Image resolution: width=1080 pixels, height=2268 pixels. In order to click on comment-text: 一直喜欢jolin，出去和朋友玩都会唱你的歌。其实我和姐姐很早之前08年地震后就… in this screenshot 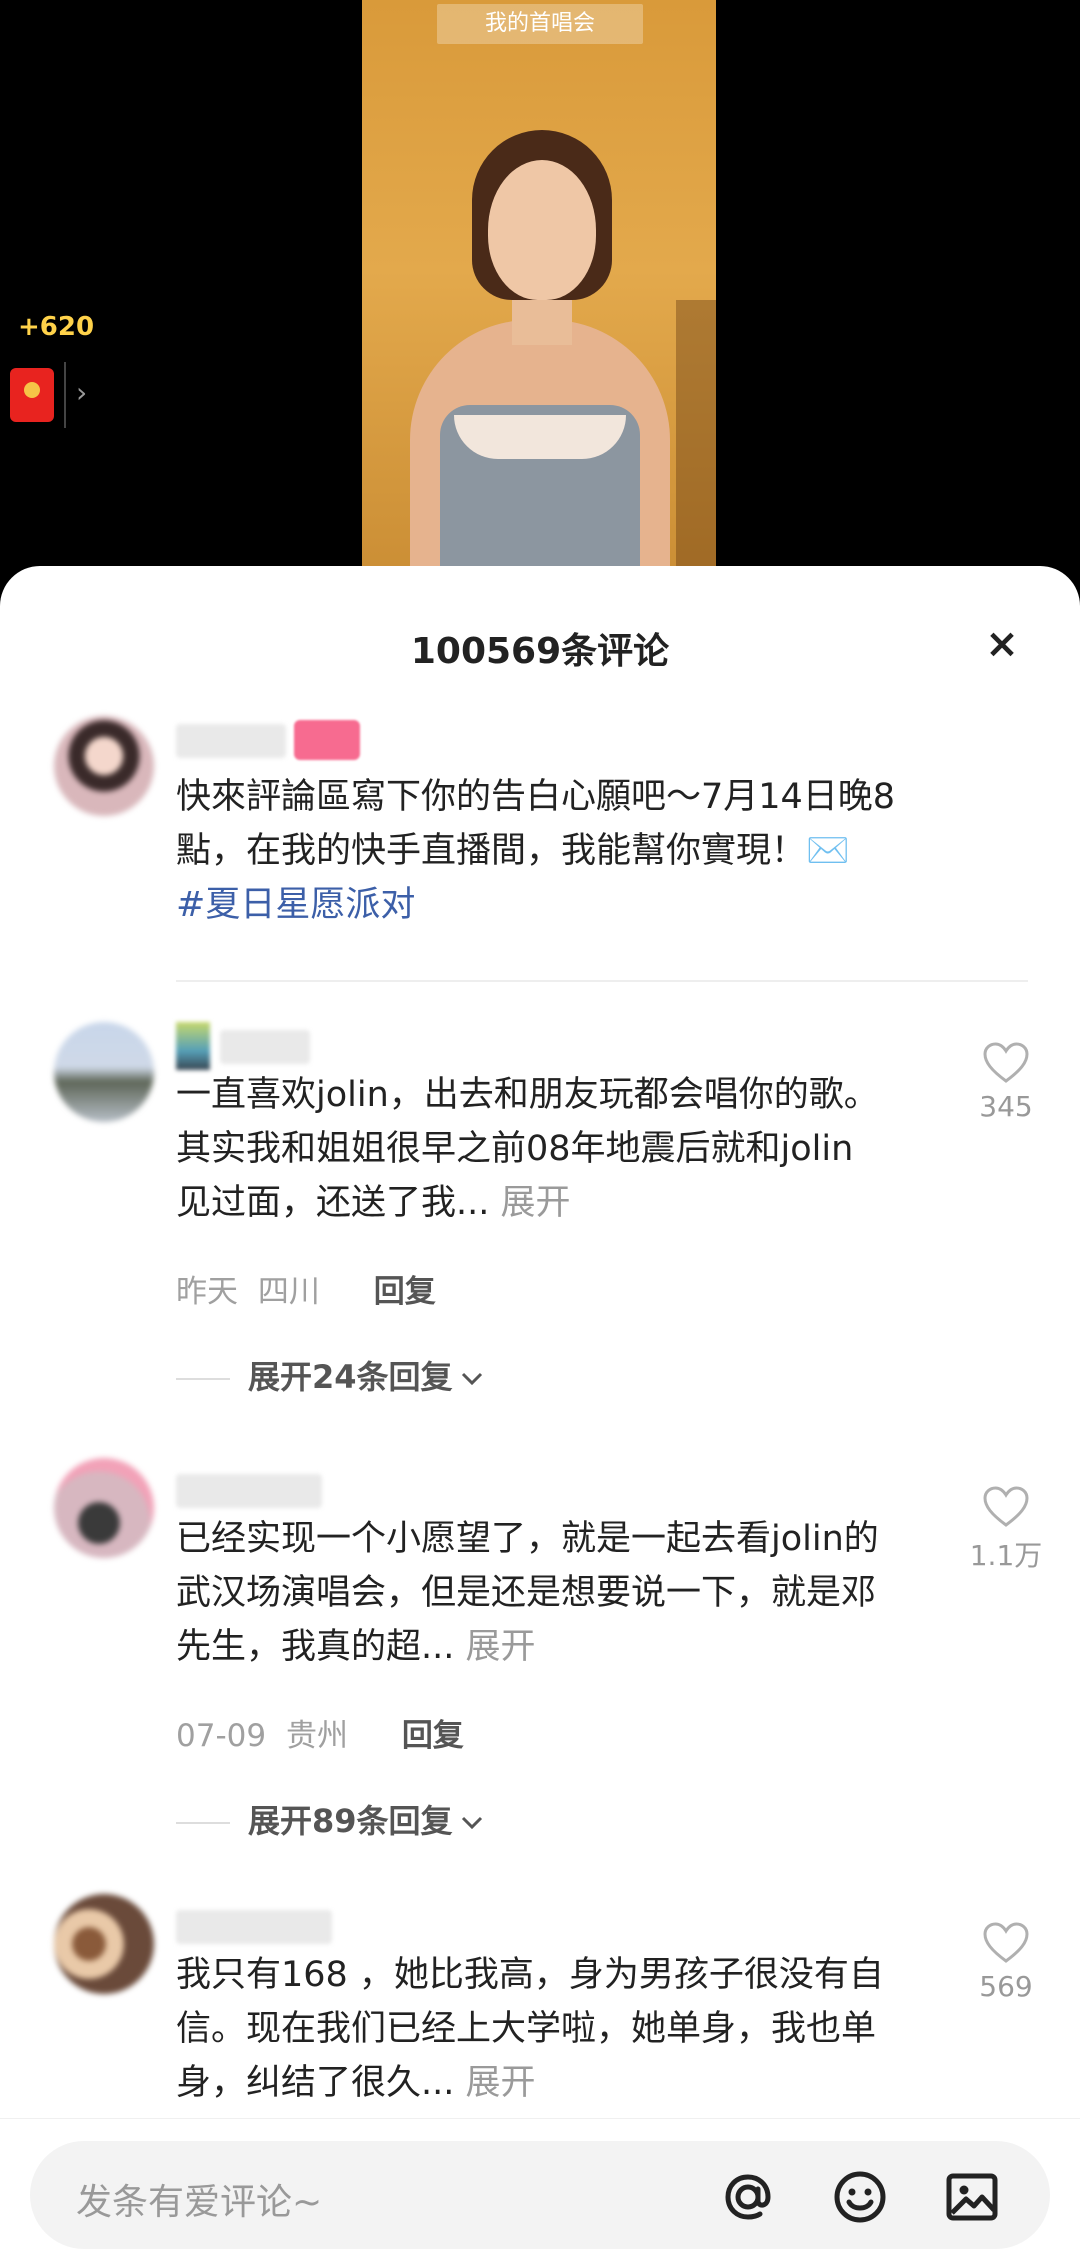, I will do `click(531, 1149)`.